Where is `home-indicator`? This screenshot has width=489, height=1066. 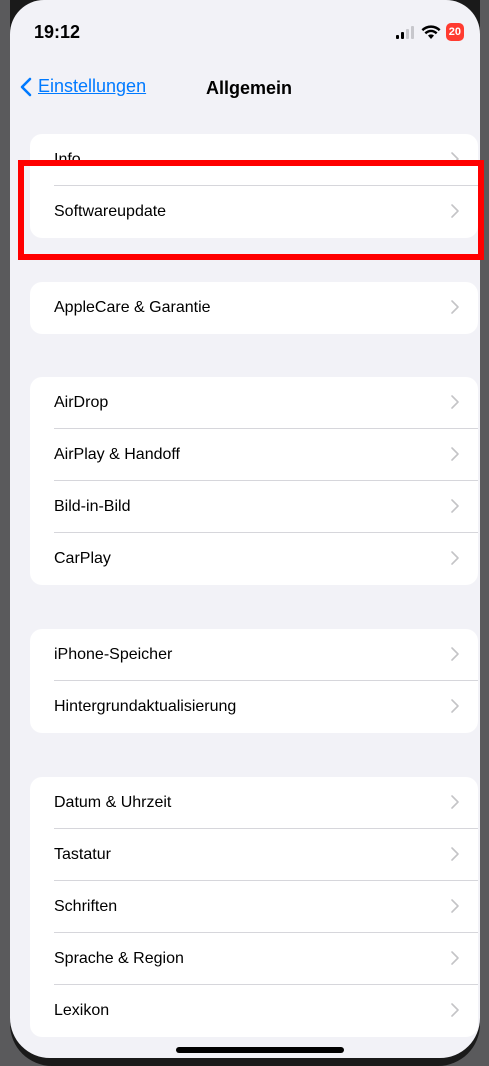
home-indicator is located at coordinates (260, 1050).